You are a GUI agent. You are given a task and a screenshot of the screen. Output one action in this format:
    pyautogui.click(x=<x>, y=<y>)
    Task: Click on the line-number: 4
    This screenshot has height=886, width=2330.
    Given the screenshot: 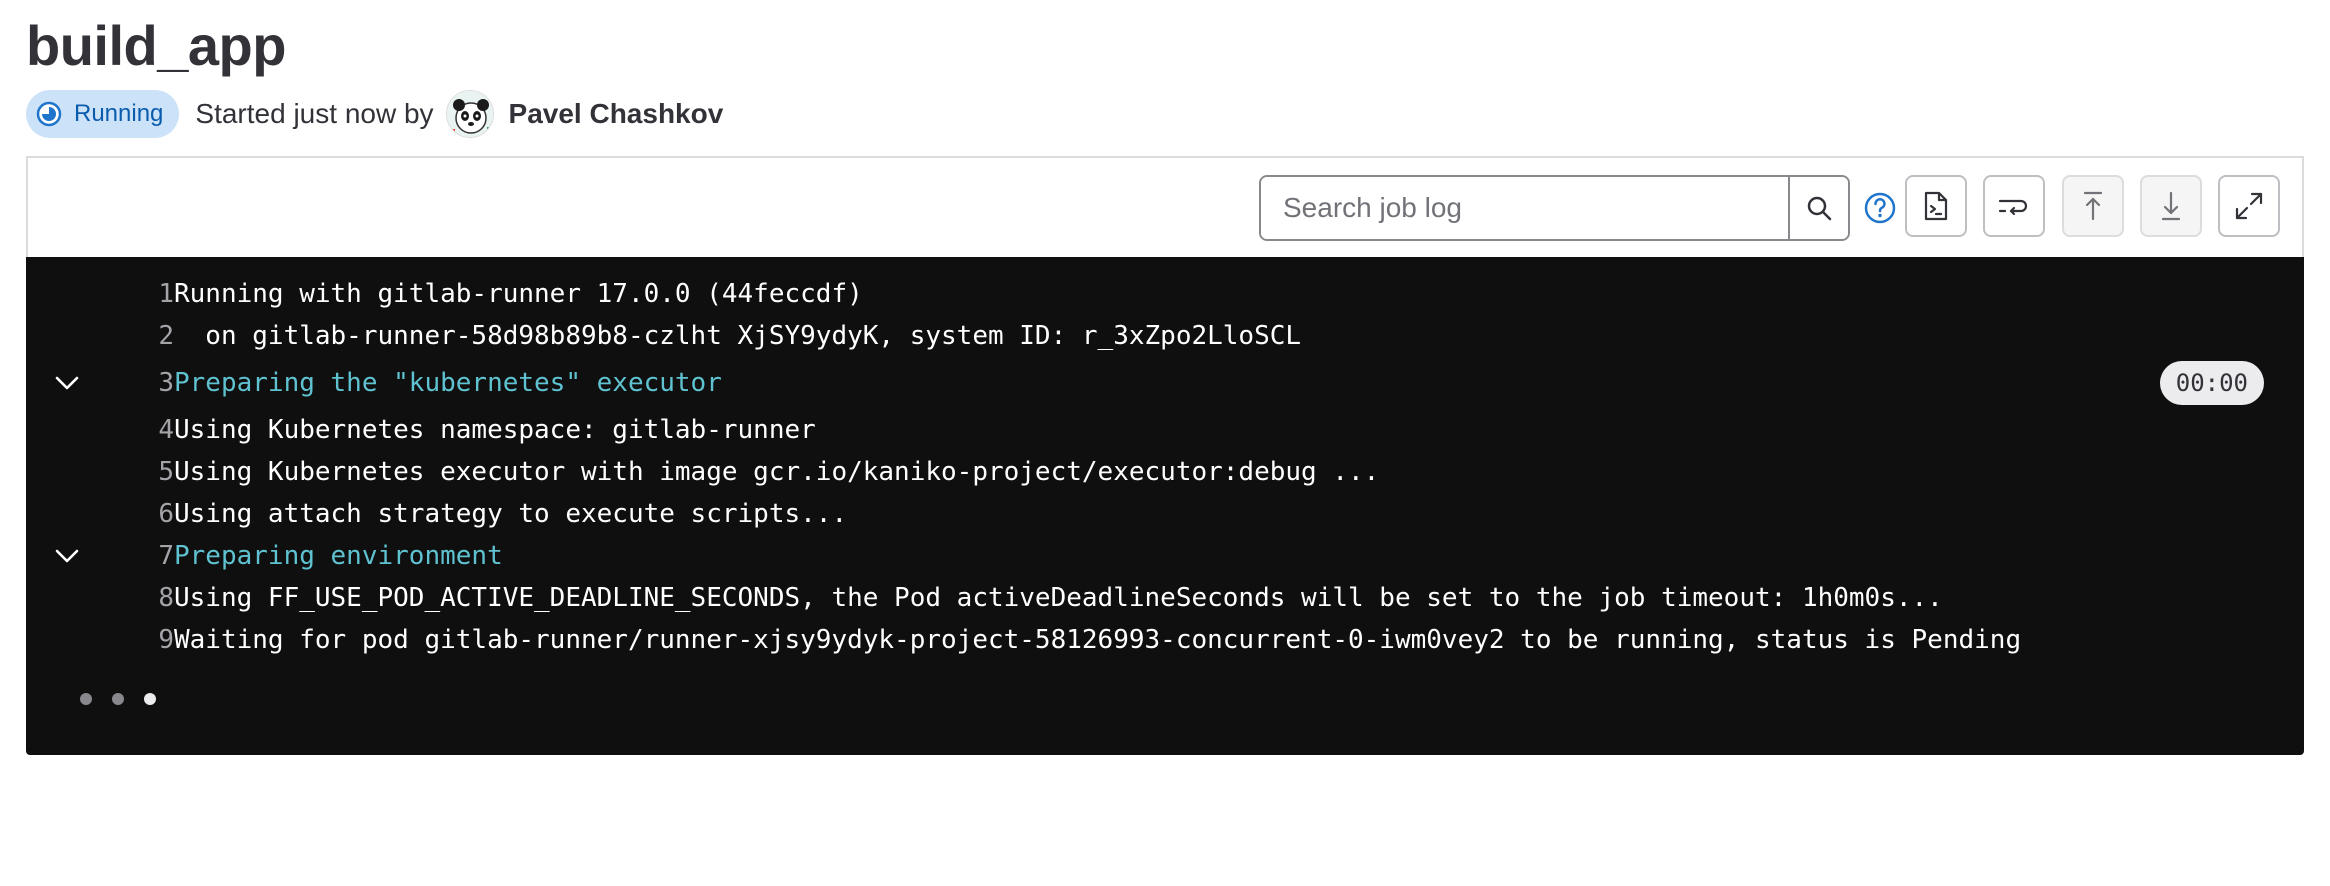 What is the action you would take?
    pyautogui.click(x=140, y=430)
    